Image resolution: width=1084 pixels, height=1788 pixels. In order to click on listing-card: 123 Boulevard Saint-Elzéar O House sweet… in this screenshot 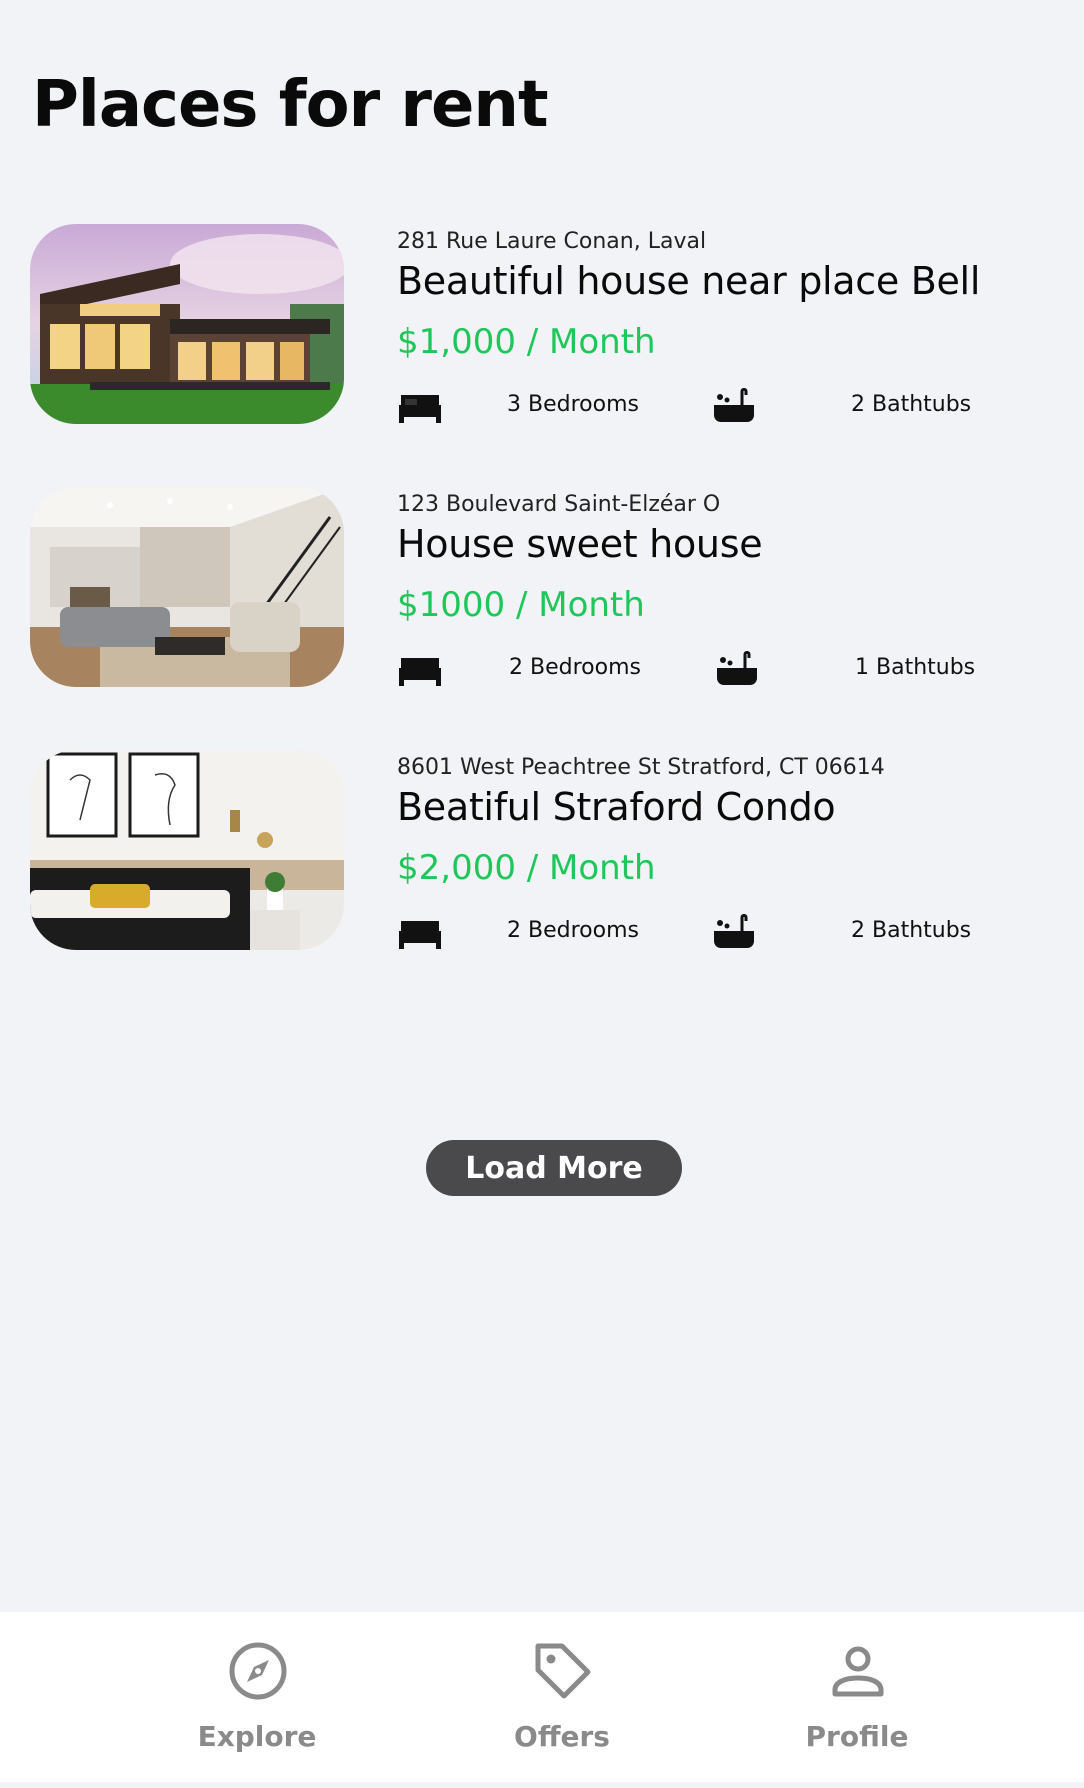, I will do `click(545, 587)`.